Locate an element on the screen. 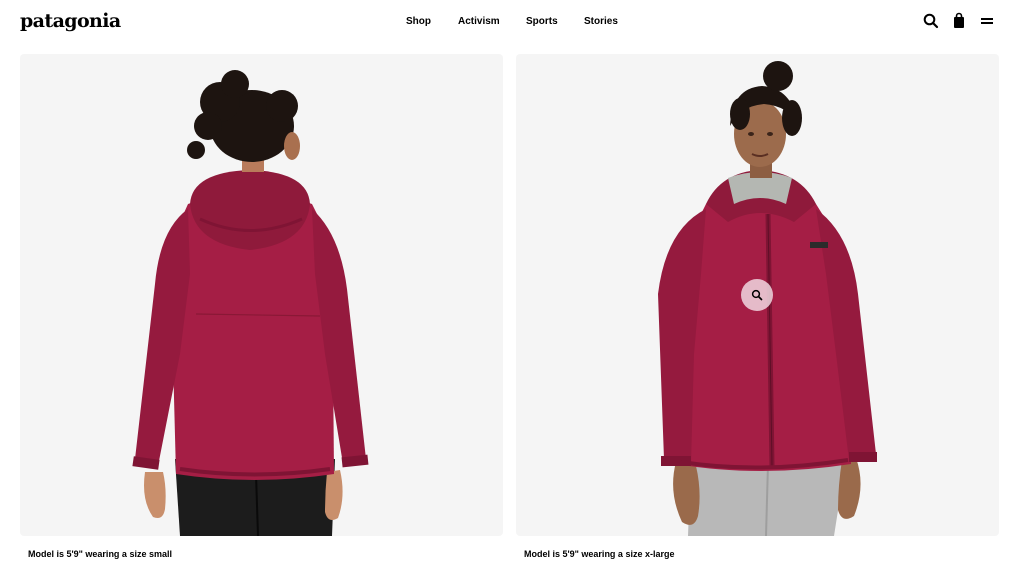 The height and width of the screenshot is (574, 1024). nav-sports: Sports is located at coordinates (542, 22).